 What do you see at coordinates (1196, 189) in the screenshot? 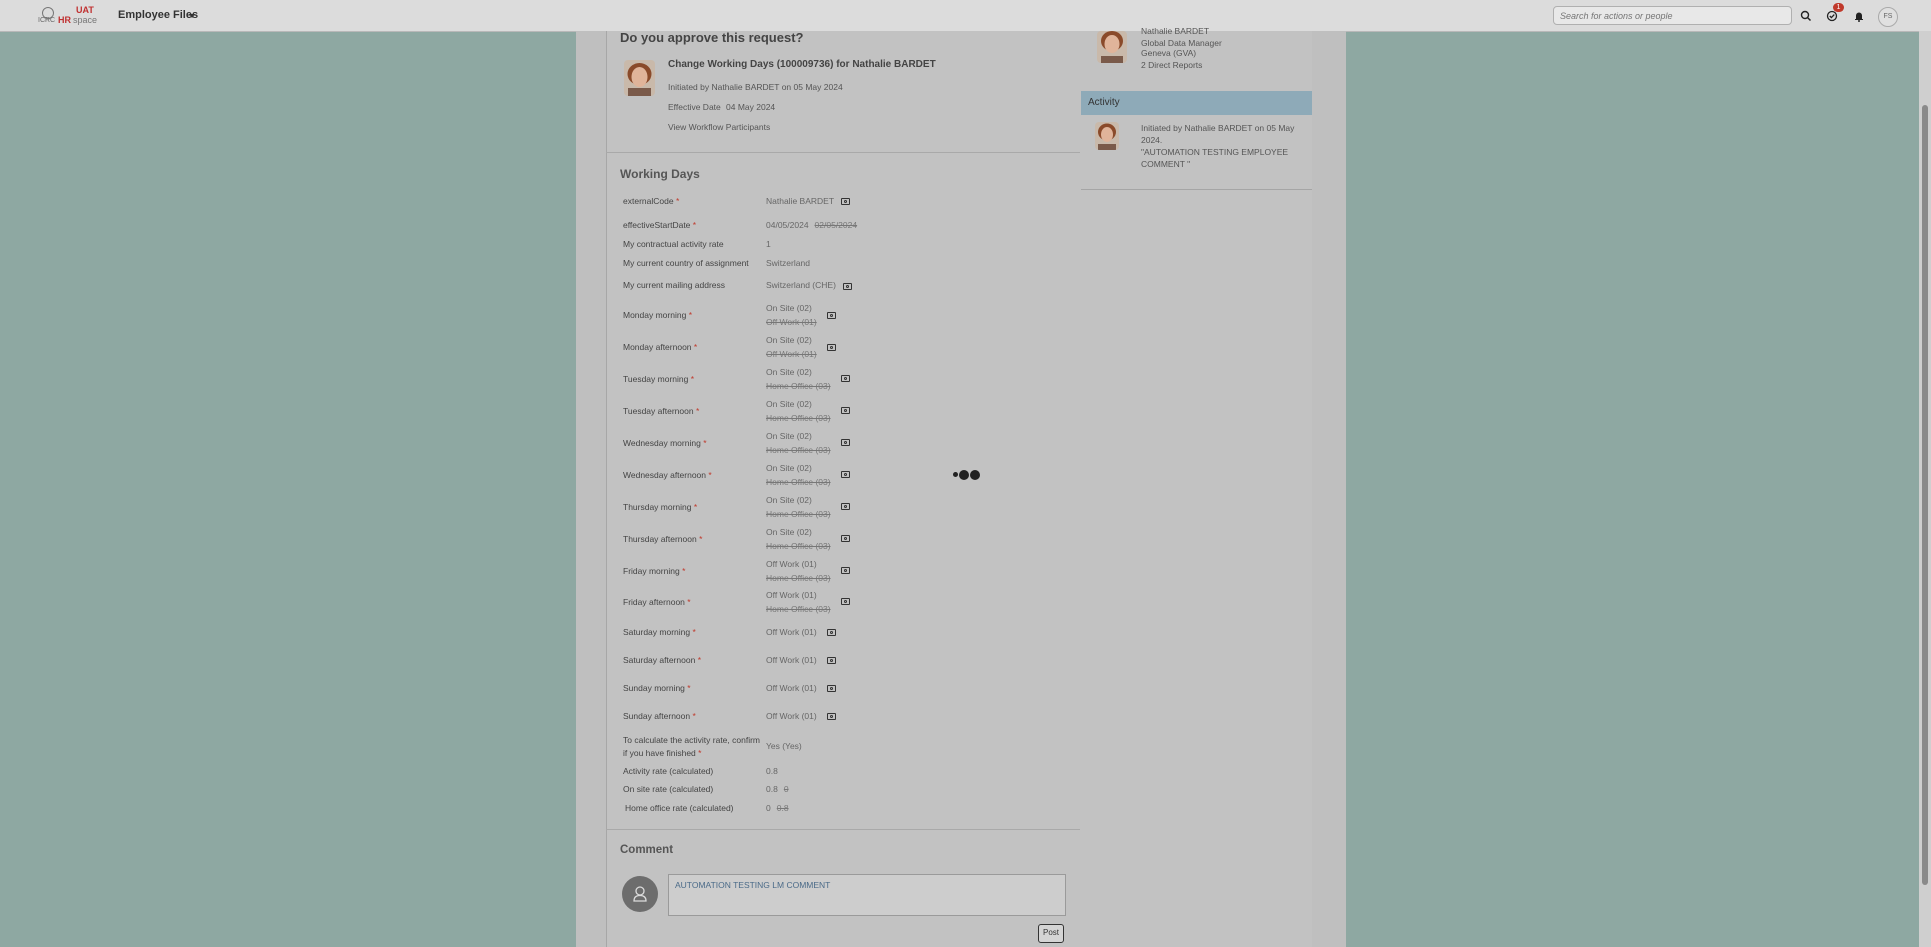
I see `side-divider` at bounding box center [1196, 189].